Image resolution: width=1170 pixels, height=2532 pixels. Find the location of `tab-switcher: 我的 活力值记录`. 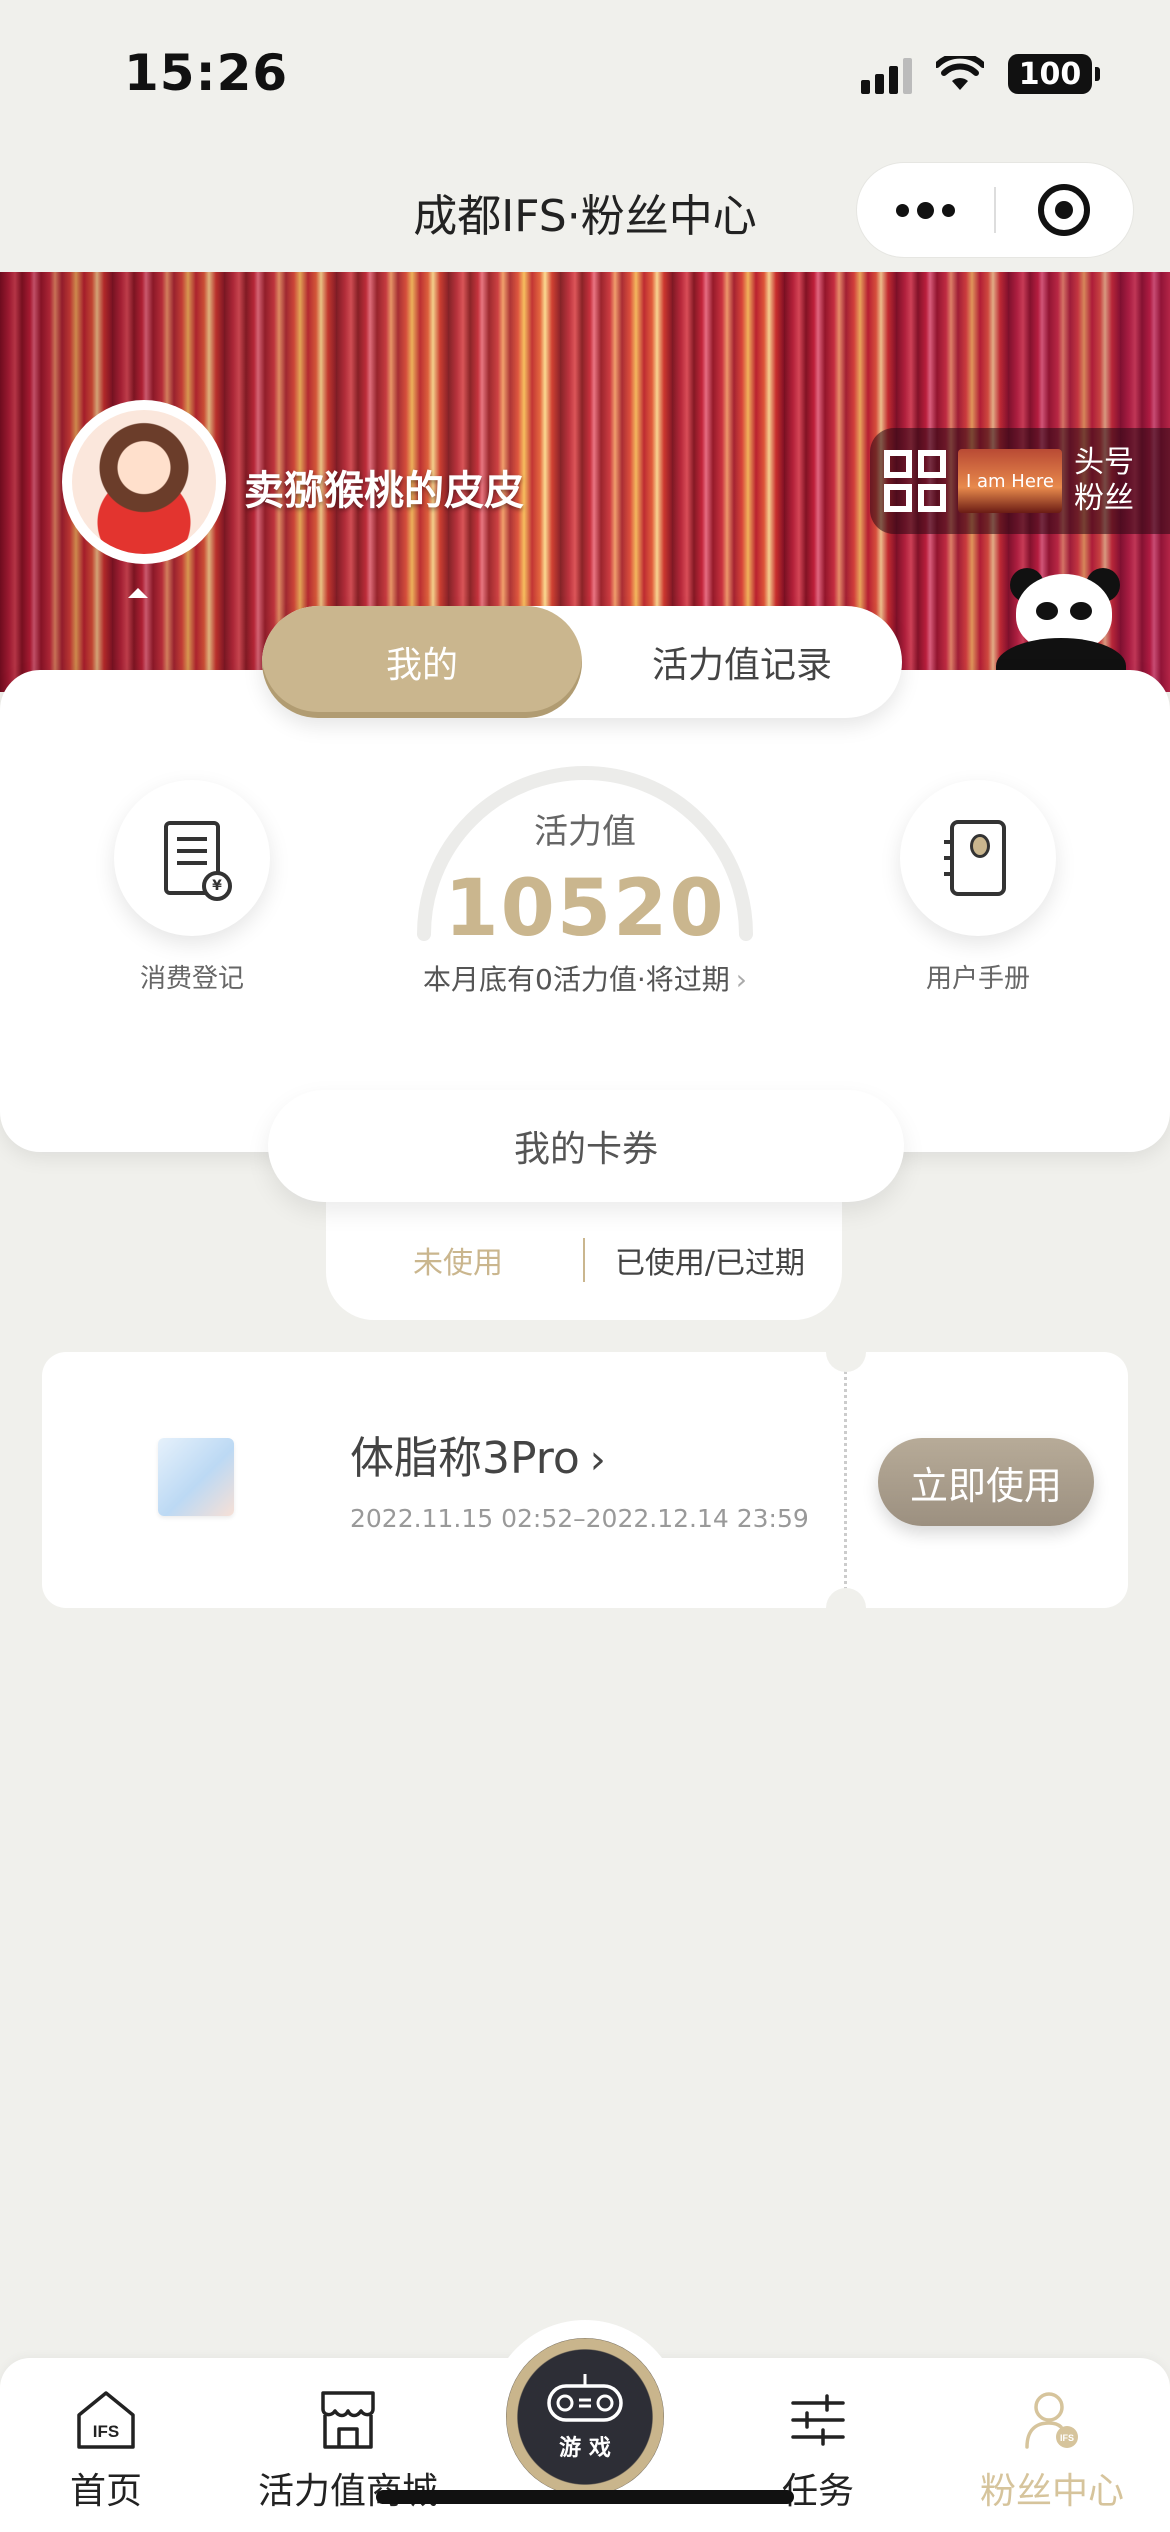

tab-switcher: 我的 活力值记录 is located at coordinates (582, 662).